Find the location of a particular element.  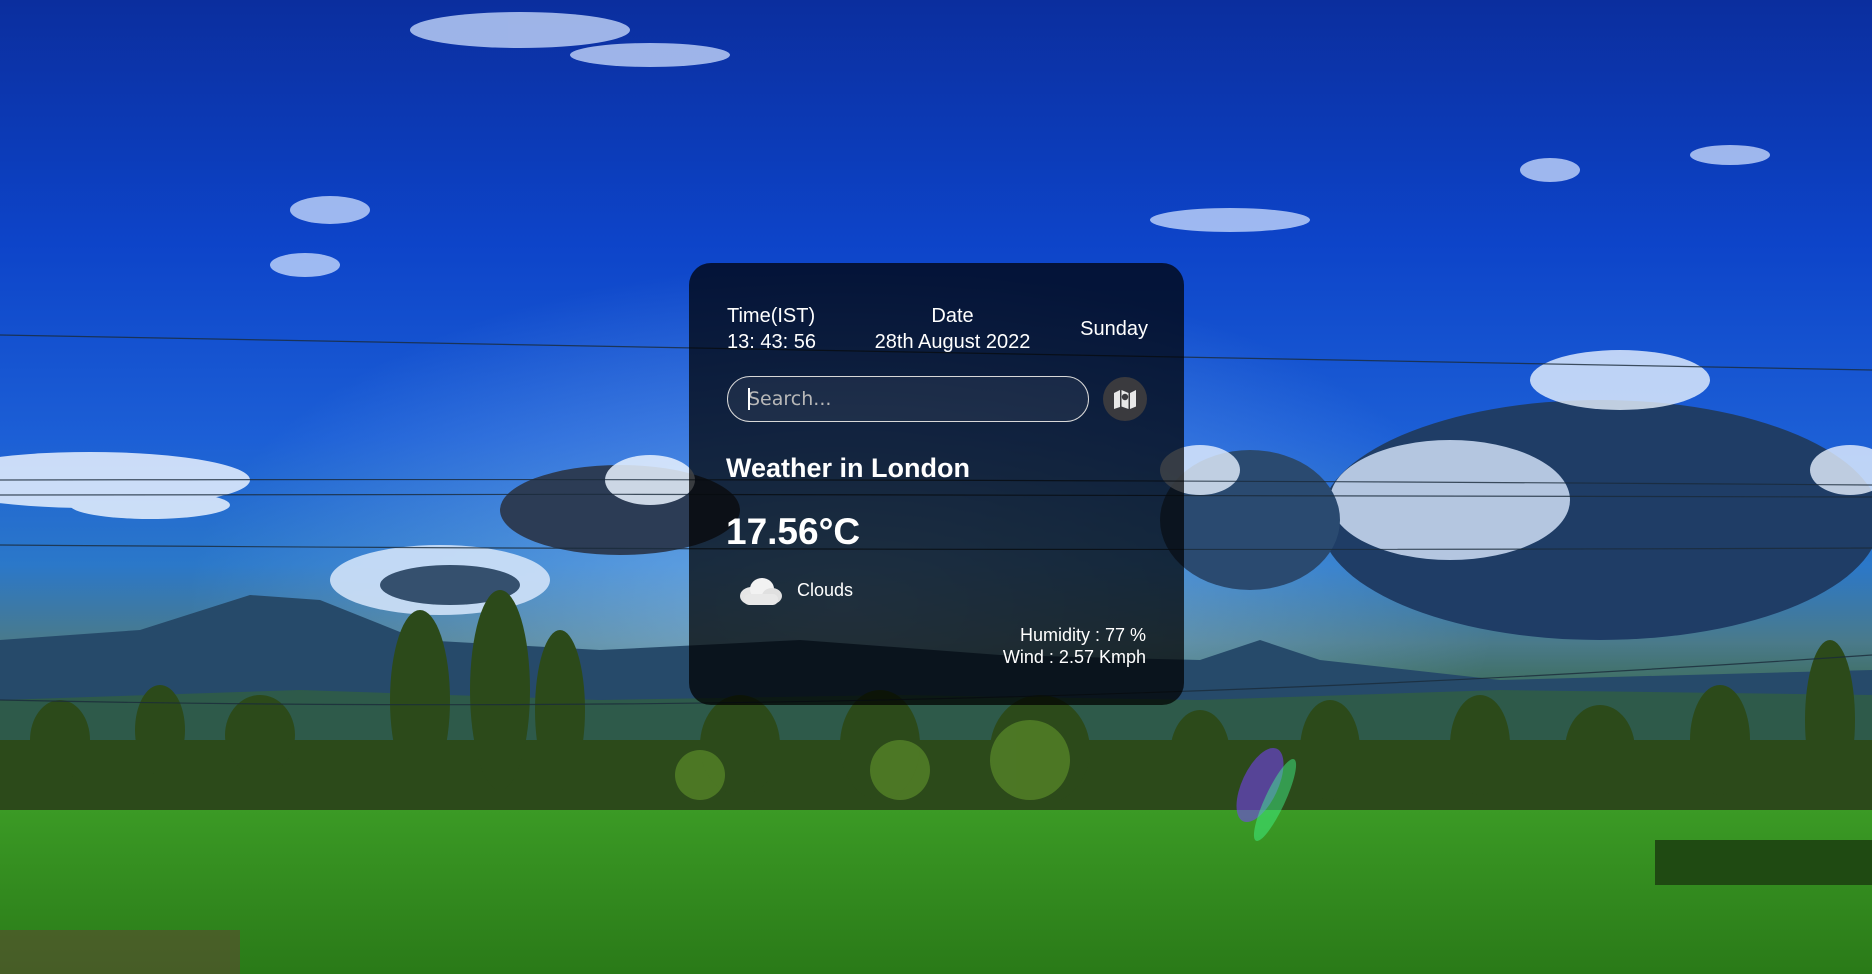

search-row is located at coordinates (937, 399).